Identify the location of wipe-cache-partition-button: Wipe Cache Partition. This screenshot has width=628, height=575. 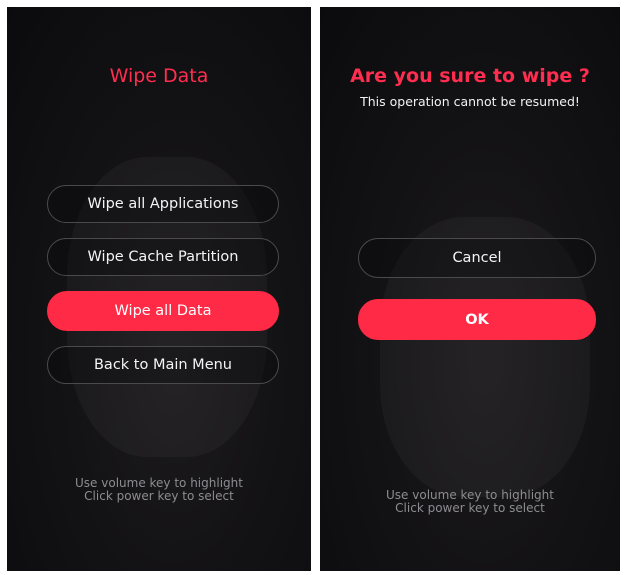
(163, 257).